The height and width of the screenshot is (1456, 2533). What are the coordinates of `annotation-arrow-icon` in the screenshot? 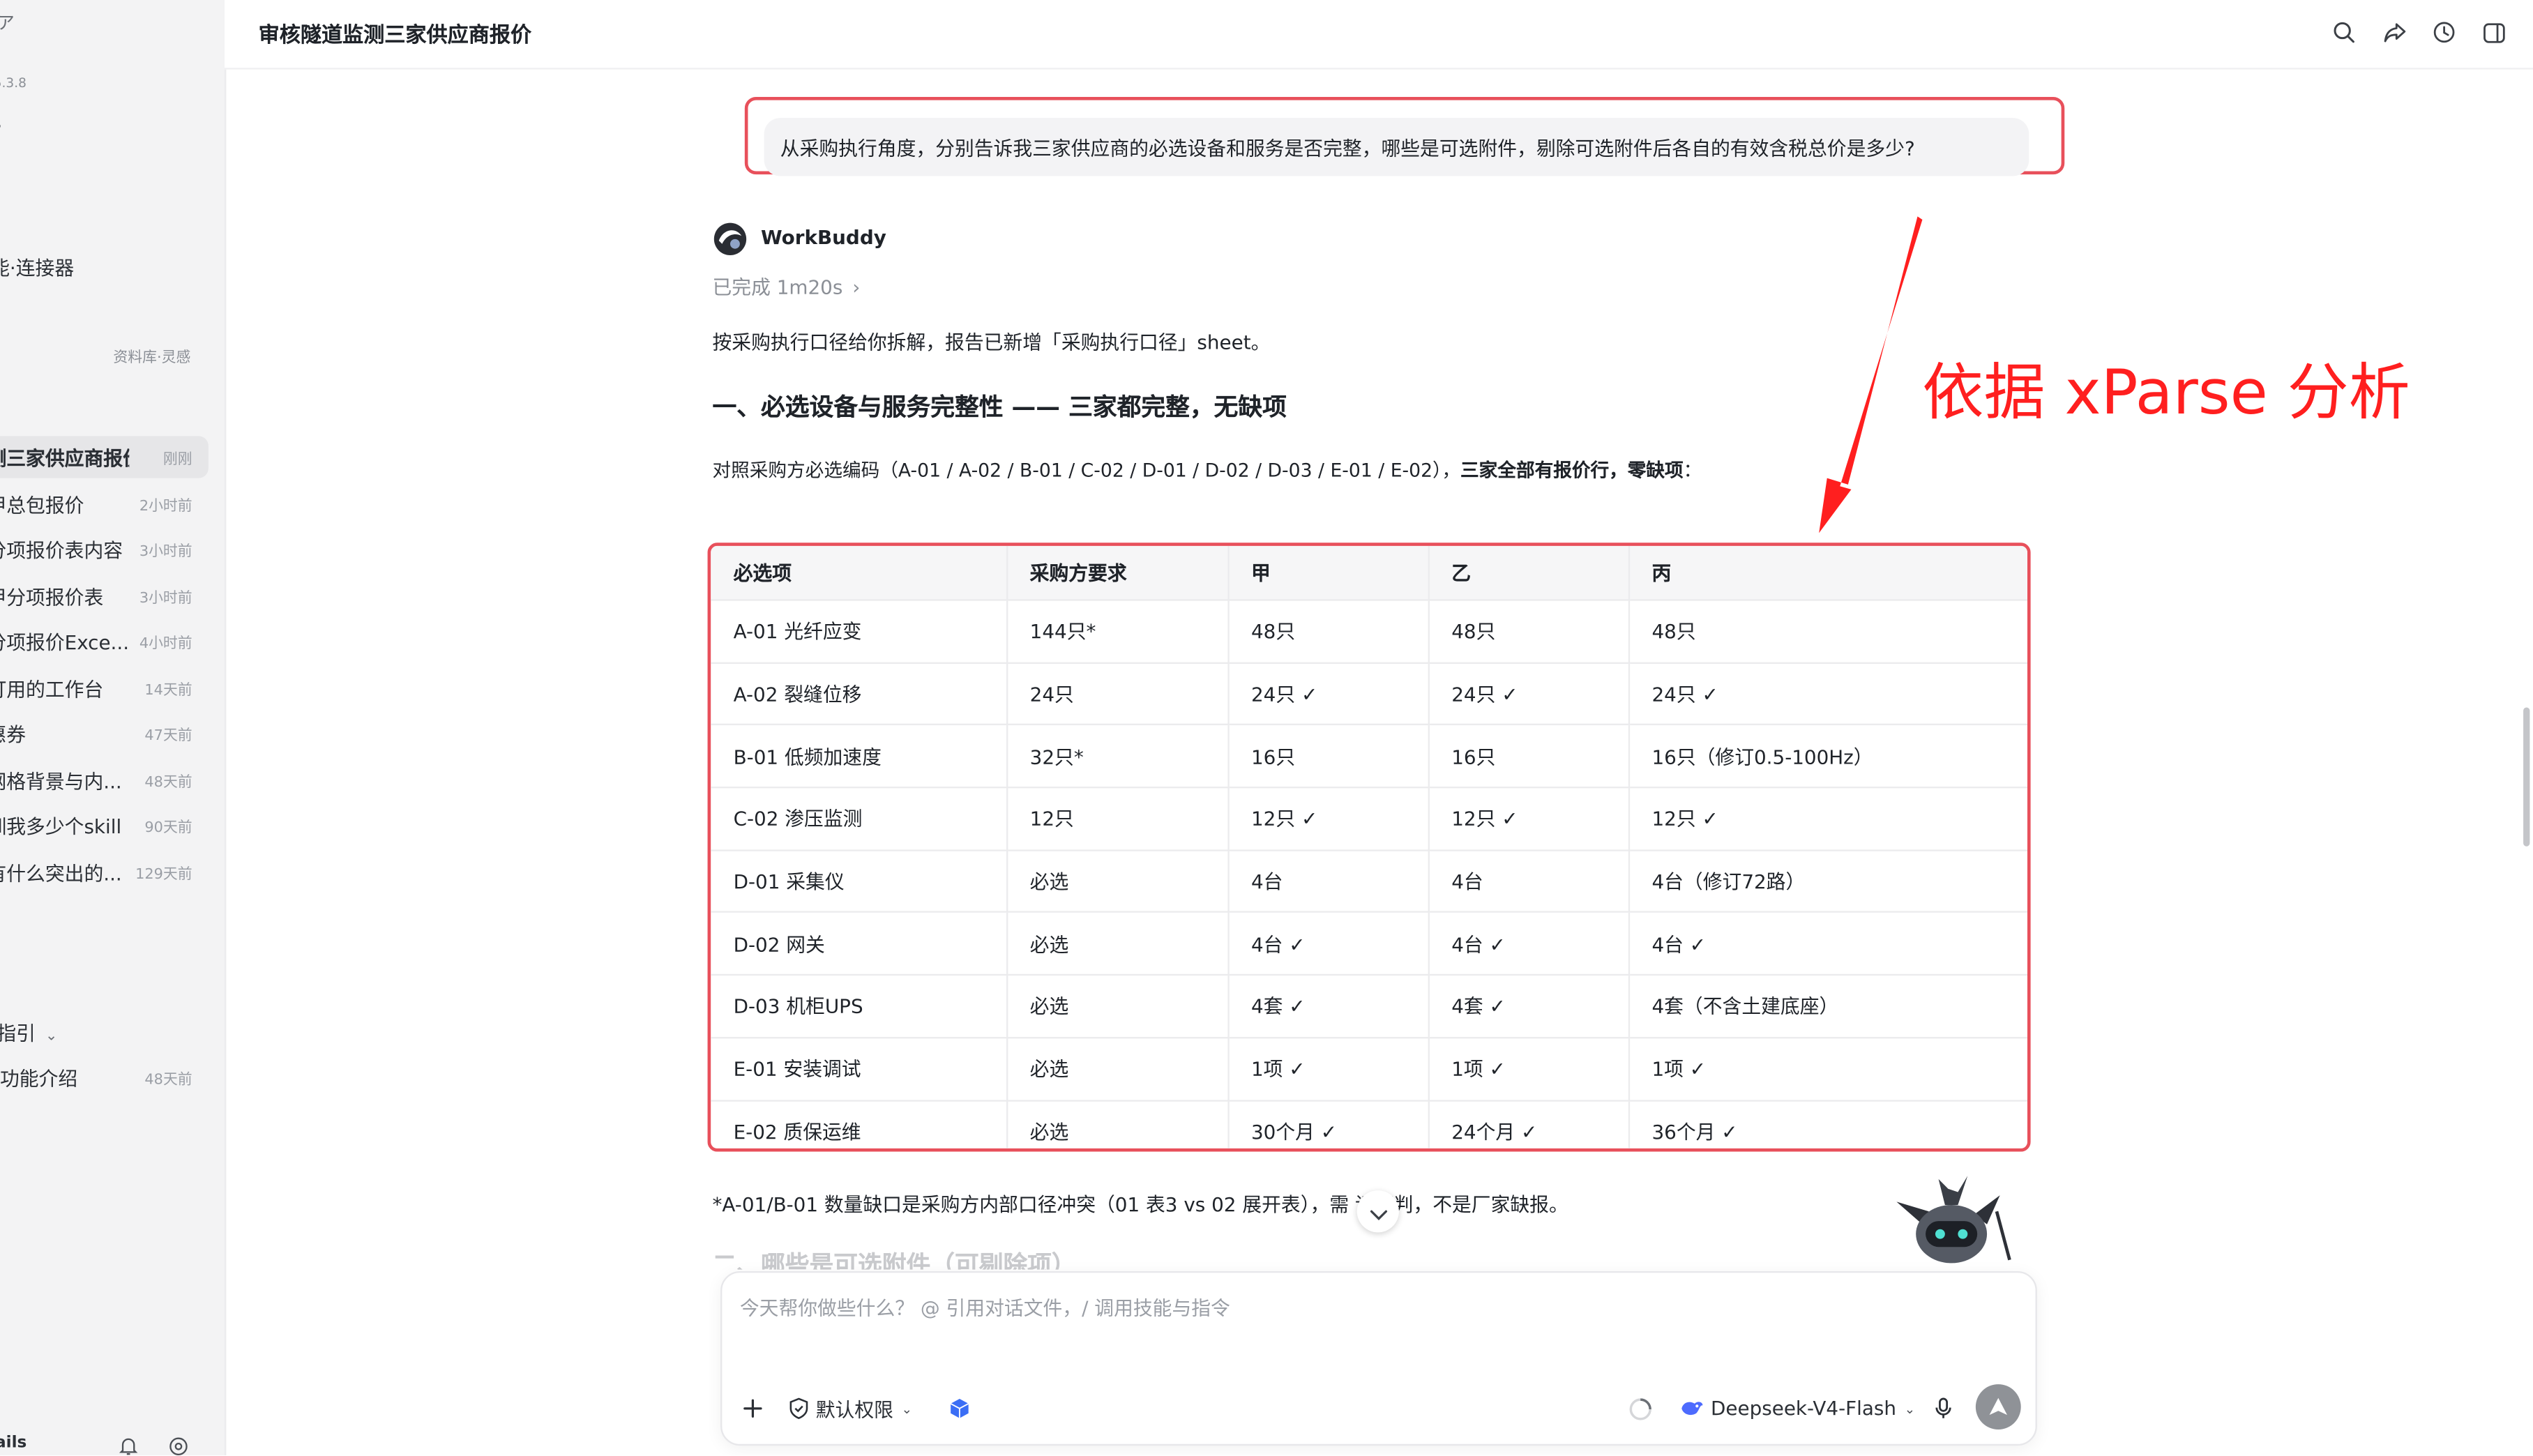 It's located at (1871, 374).